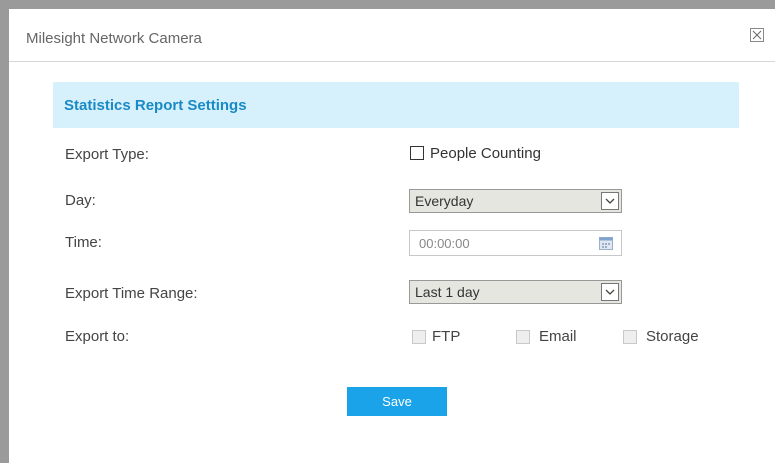 This screenshot has height=463, width=775. Describe the element at coordinates (630, 337) in the screenshot. I see `storage-checkbox` at that location.